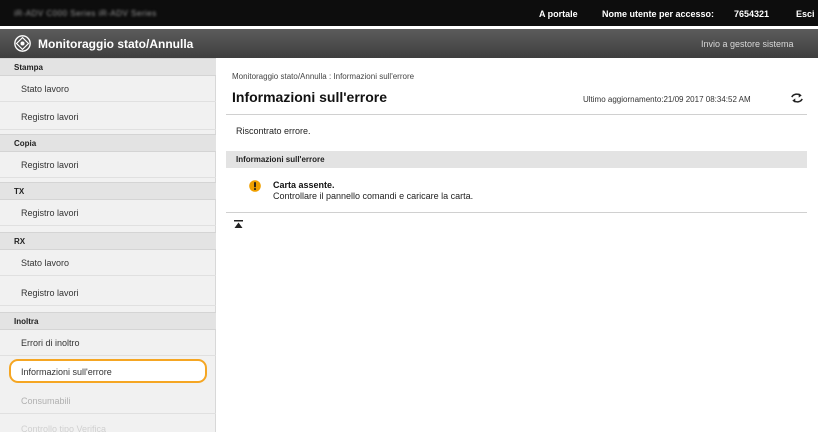 This screenshot has width=818, height=432. Describe the element at coordinates (116, 44) in the screenshot. I see `page-header-title: Monitoraggio stato/Annulla` at that location.